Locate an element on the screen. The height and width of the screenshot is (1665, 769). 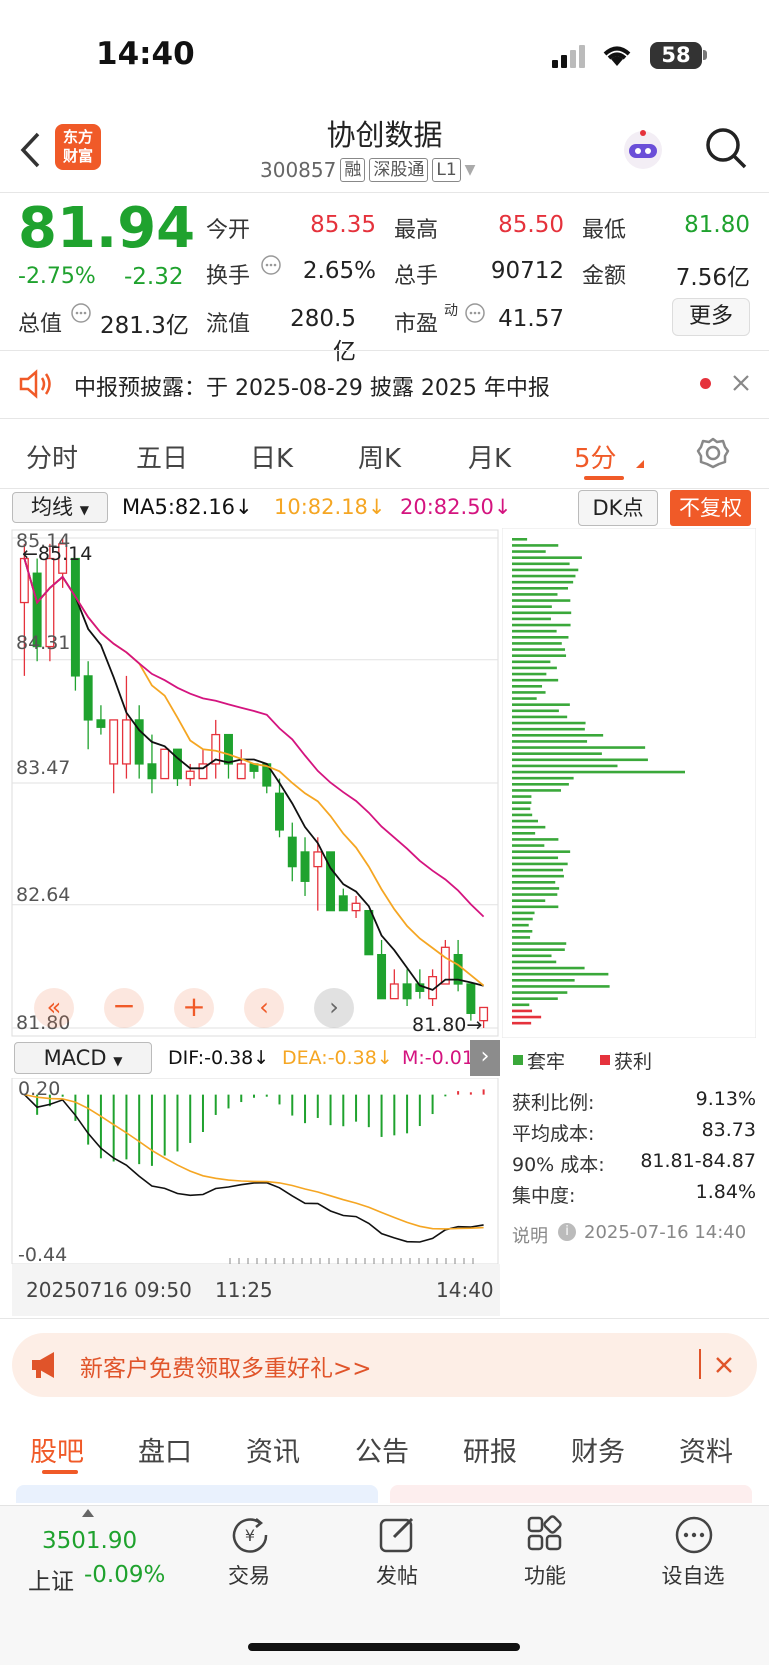
nav-post: 发帖 is located at coordinates (397, 1575).